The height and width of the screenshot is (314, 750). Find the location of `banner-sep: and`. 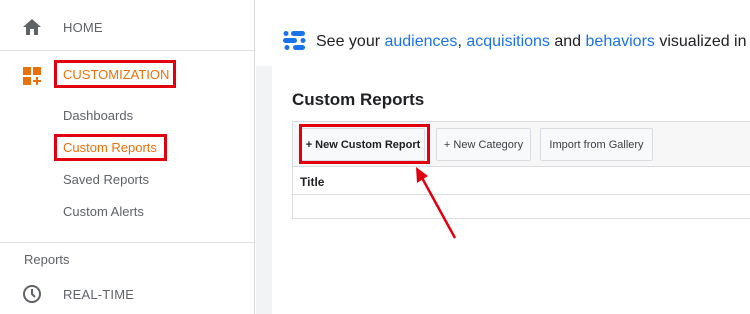

banner-sep: and is located at coordinates (567, 41).